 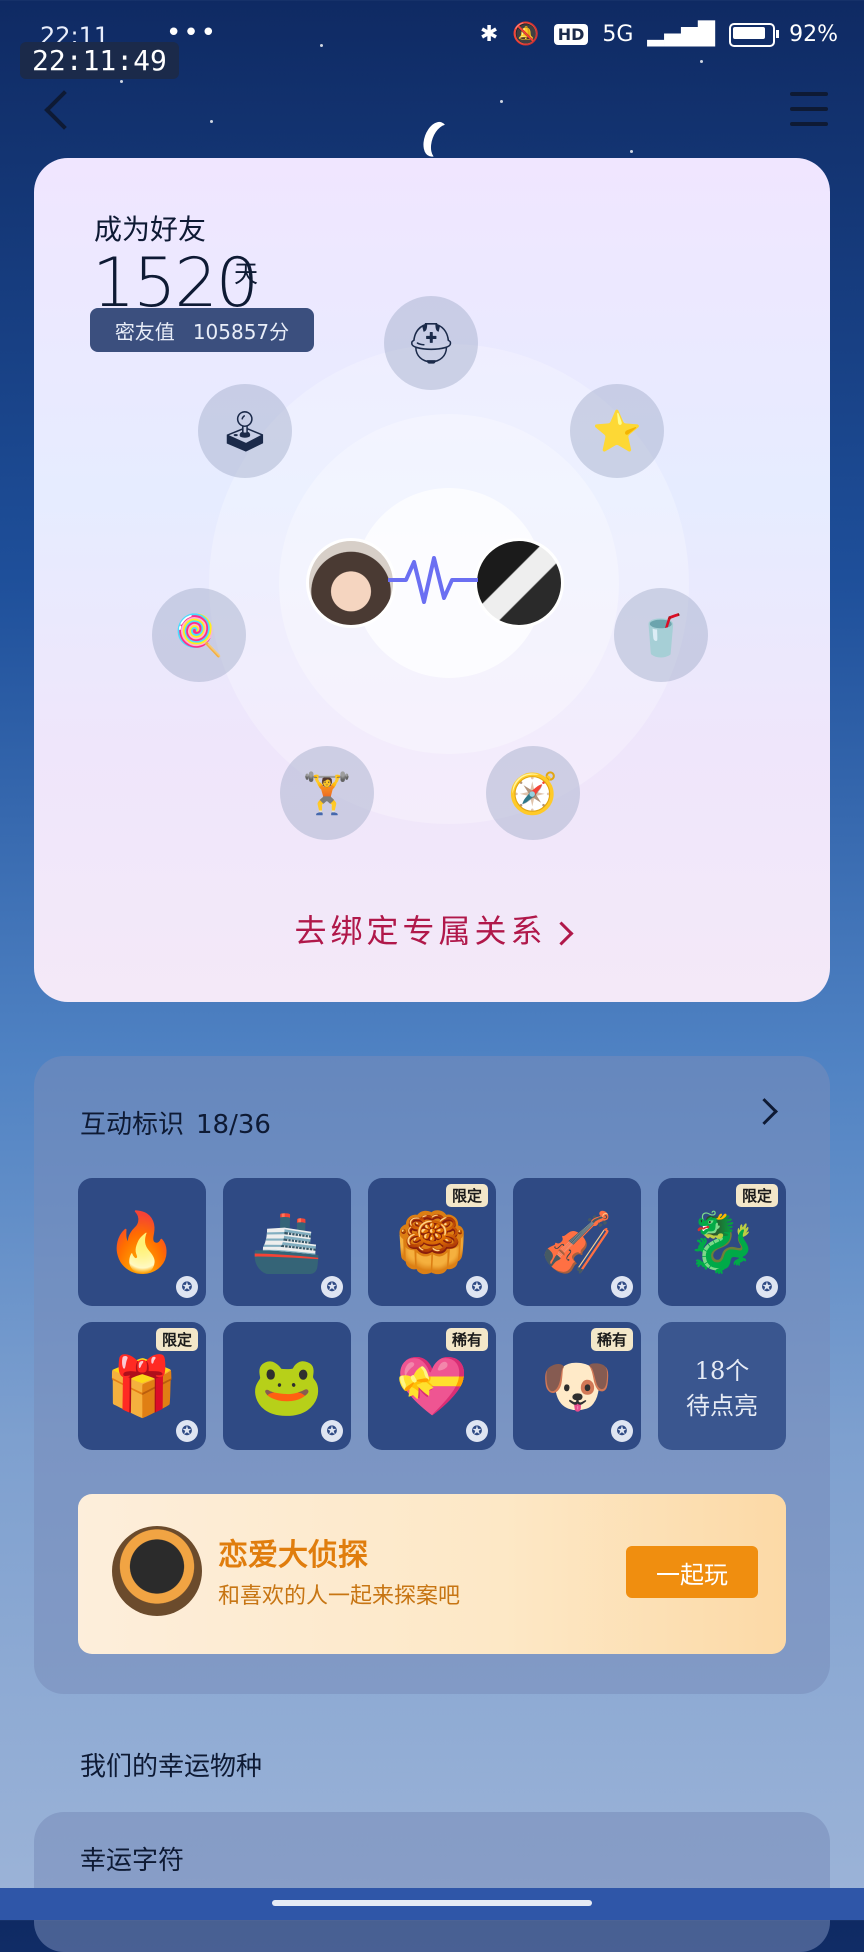 I want to click on mark-tile: 🐶 稀有 ✪, so click(x=577, y=1386).